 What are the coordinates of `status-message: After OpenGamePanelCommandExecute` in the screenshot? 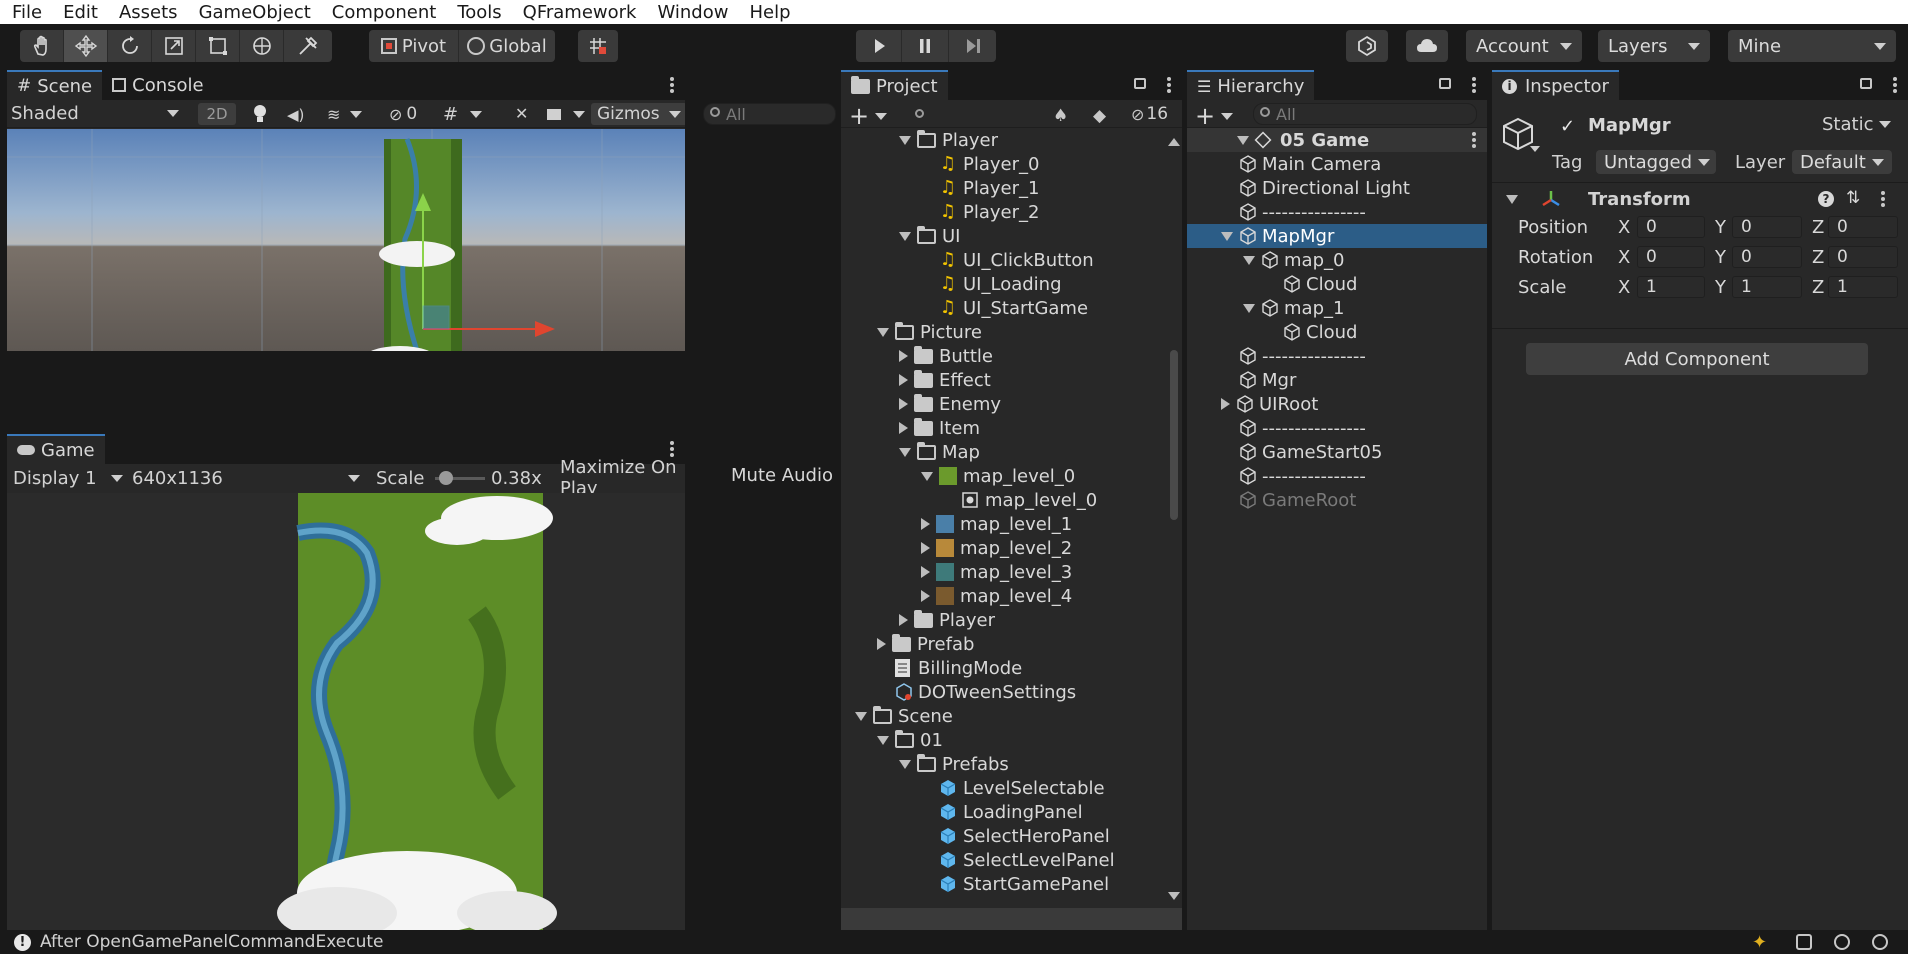 It's located at (211, 942).